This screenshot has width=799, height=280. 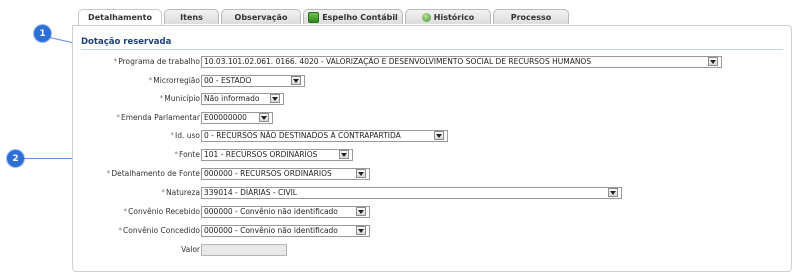 I want to click on field-label: *Convênio Concedido, so click(x=159, y=230).